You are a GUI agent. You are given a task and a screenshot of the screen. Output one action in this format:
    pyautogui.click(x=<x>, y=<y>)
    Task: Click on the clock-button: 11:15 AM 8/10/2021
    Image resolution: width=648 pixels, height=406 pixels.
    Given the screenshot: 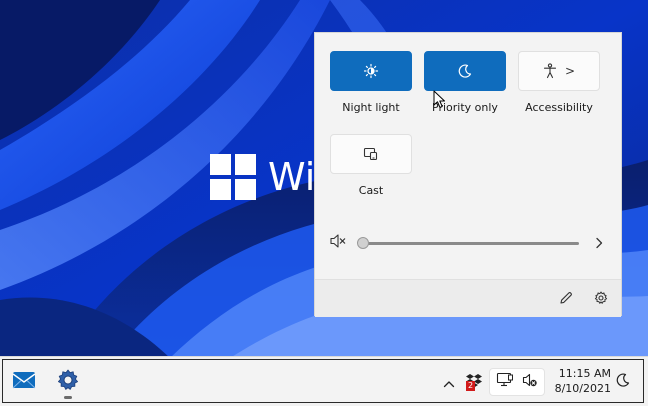 What is the action you would take?
    pyautogui.click(x=578, y=381)
    